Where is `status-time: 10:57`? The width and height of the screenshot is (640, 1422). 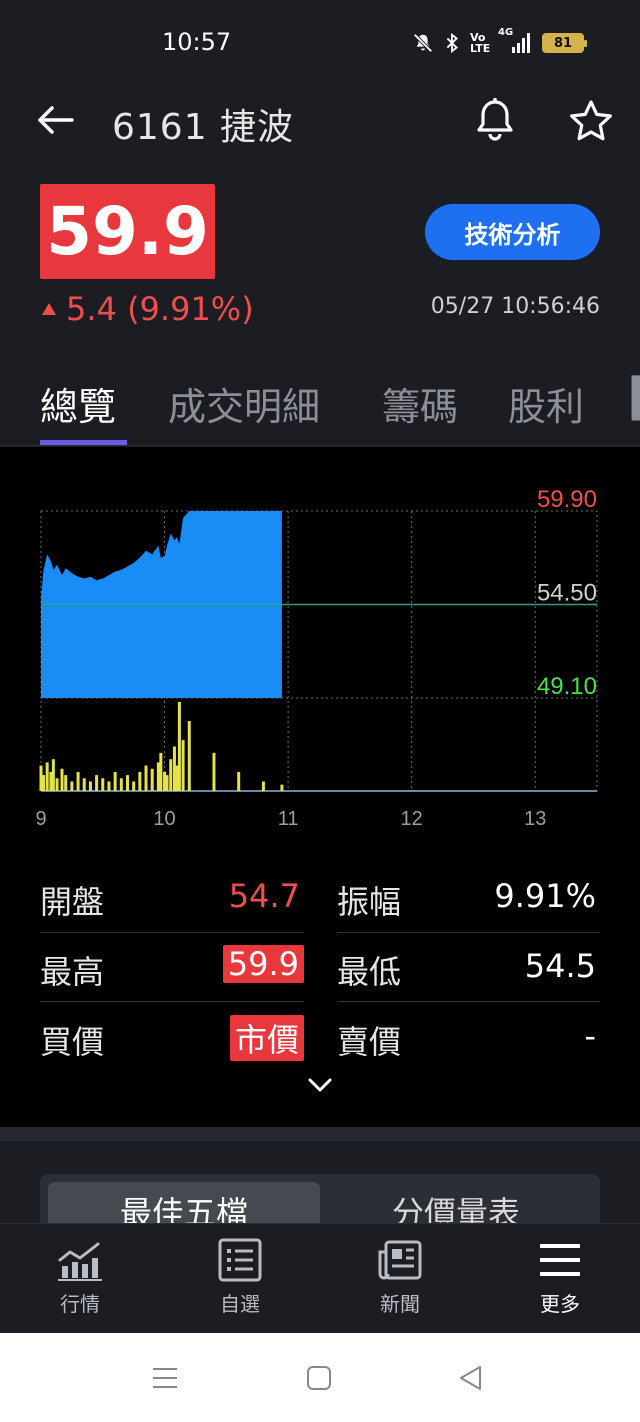 status-time: 10:57 is located at coordinates (197, 42).